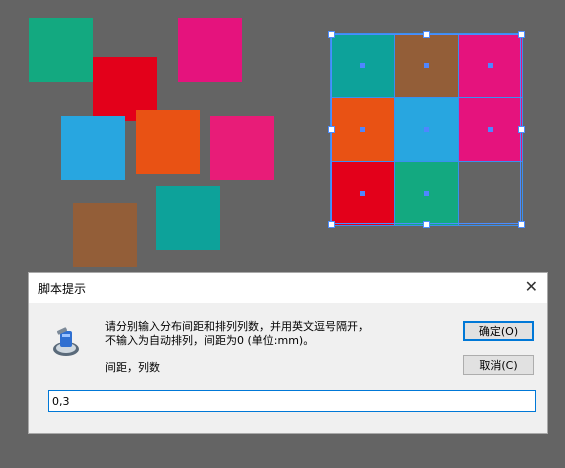 This screenshot has height=468, width=565. Describe the element at coordinates (288, 288) in the screenshot. I see `dialog-titlebar: 脚本提示 ✕` at that location.